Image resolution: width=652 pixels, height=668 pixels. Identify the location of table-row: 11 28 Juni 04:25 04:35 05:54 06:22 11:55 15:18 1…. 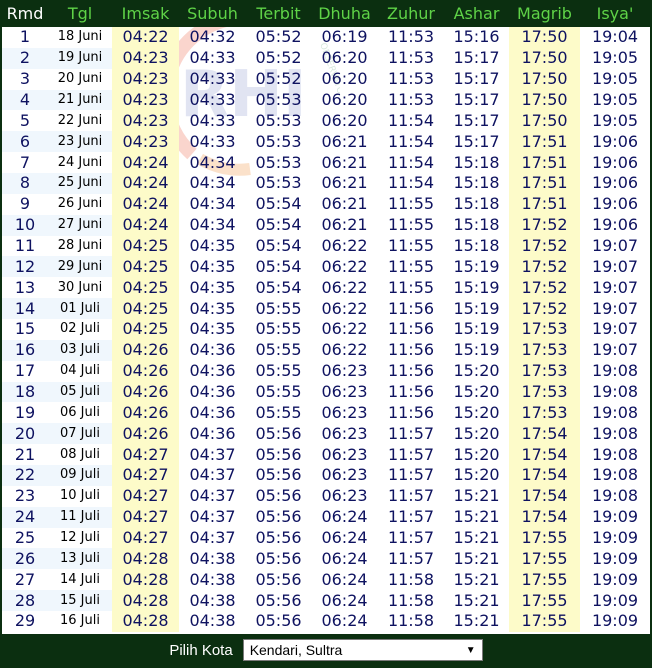
(326, 246).